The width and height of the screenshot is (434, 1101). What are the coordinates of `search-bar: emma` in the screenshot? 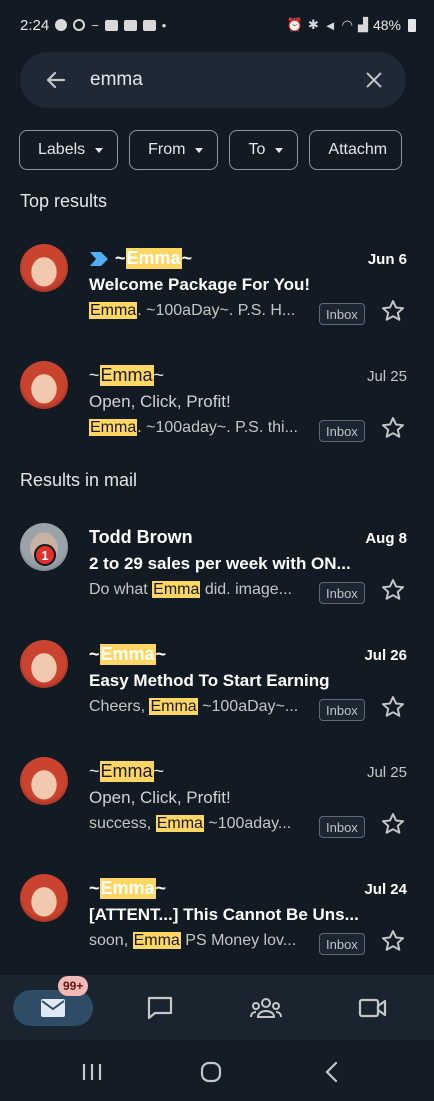 It's located at (213, 80).